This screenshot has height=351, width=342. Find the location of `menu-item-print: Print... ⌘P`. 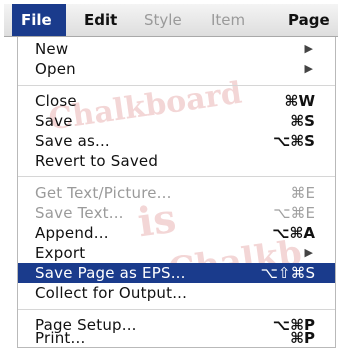

menu-item-print: Print... ⌘P is located at coordinates (176, 338).